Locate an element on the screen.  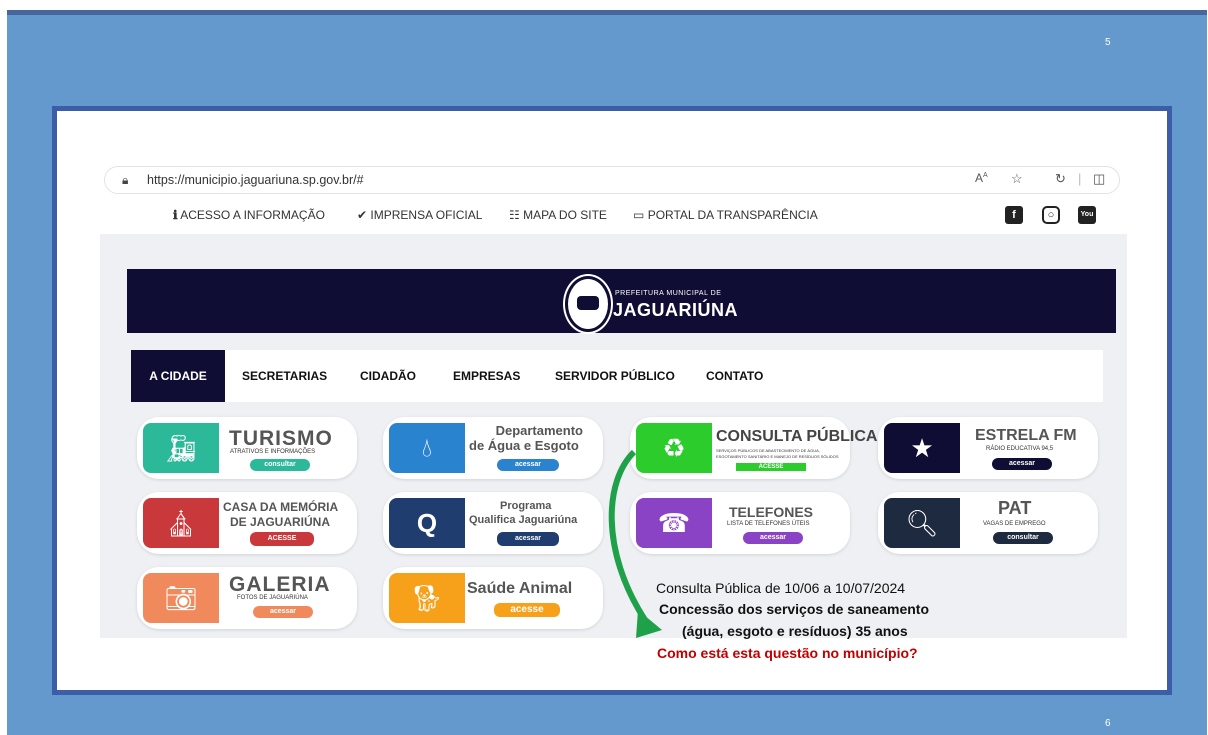
instagram-icon: ○ is located at coordinates (1051, 215).